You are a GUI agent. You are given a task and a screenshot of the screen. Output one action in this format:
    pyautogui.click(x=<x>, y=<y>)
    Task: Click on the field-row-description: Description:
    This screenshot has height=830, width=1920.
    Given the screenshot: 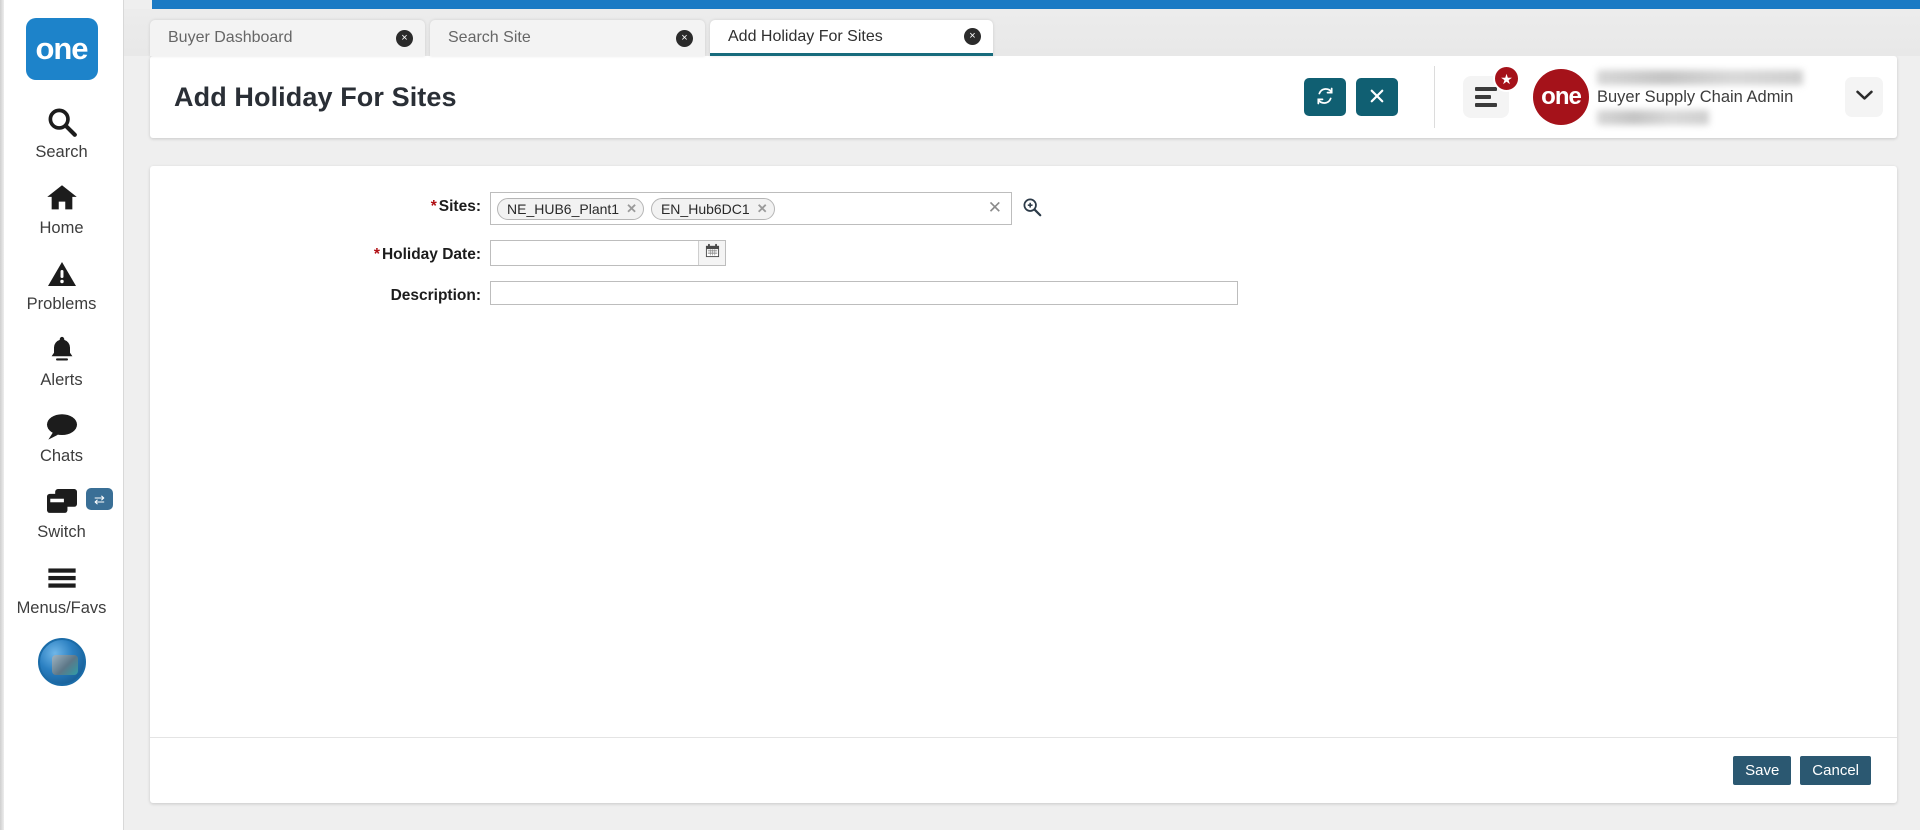 What is the action you would take?
    pyautogui.click(x=1023, y=293)
    